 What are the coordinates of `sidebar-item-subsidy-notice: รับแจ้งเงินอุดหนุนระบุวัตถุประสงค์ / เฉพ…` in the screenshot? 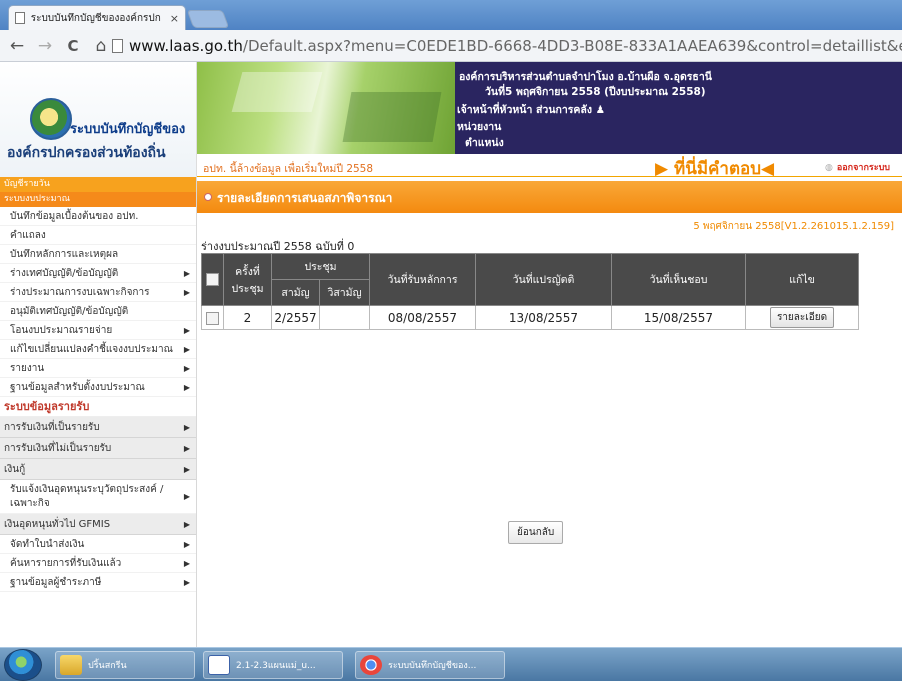 It's located at (98, 497).